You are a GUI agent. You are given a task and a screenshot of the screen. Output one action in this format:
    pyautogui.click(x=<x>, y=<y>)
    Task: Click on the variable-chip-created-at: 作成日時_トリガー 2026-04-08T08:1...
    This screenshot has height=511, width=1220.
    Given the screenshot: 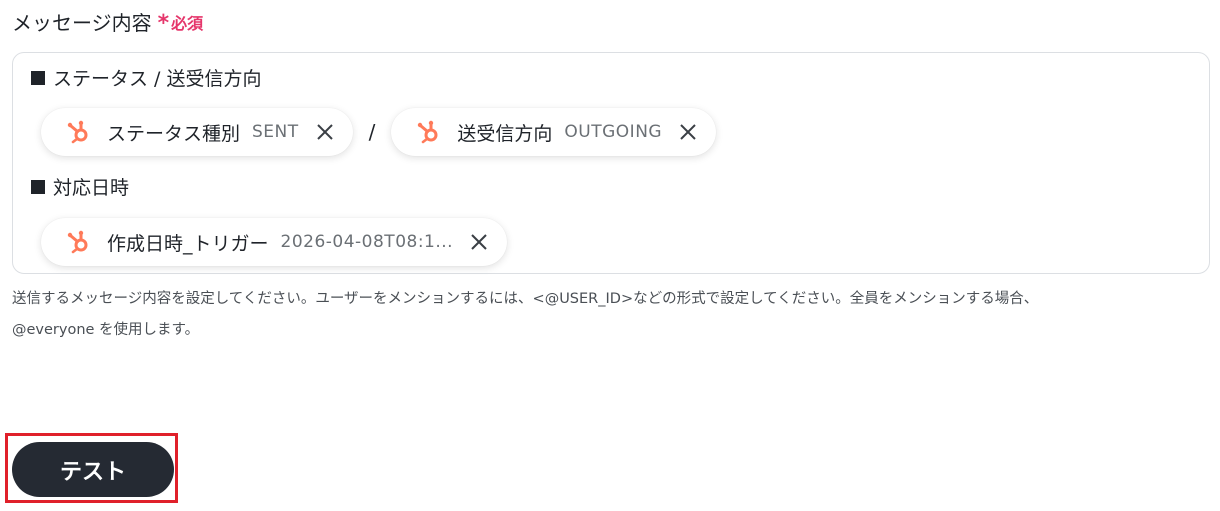 What is the action you would take?
    pyautogui.click(x=274, y=242)
    